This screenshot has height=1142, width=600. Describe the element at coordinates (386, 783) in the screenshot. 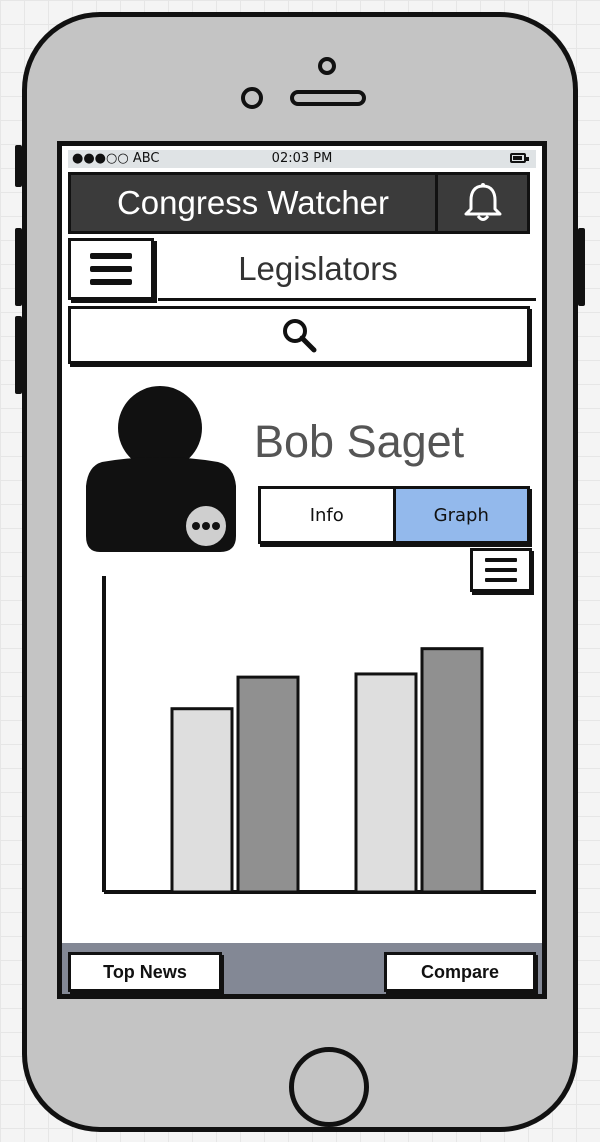

I see `bar-group2-series1` at that location.